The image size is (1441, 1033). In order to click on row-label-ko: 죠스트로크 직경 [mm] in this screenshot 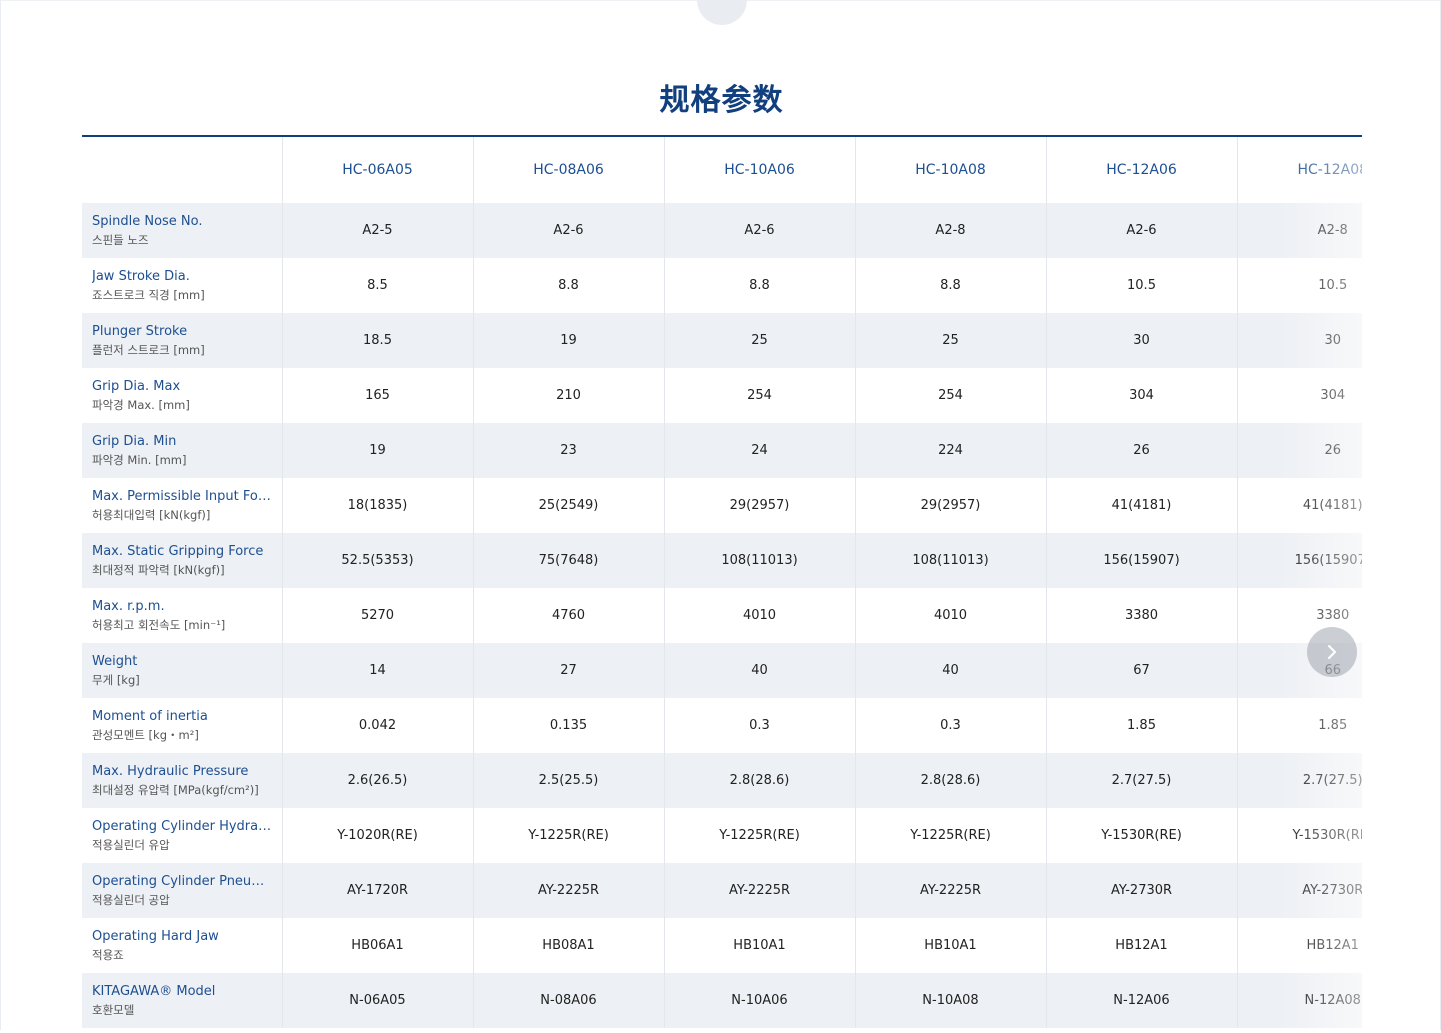, I will do `click(148, 294)`.